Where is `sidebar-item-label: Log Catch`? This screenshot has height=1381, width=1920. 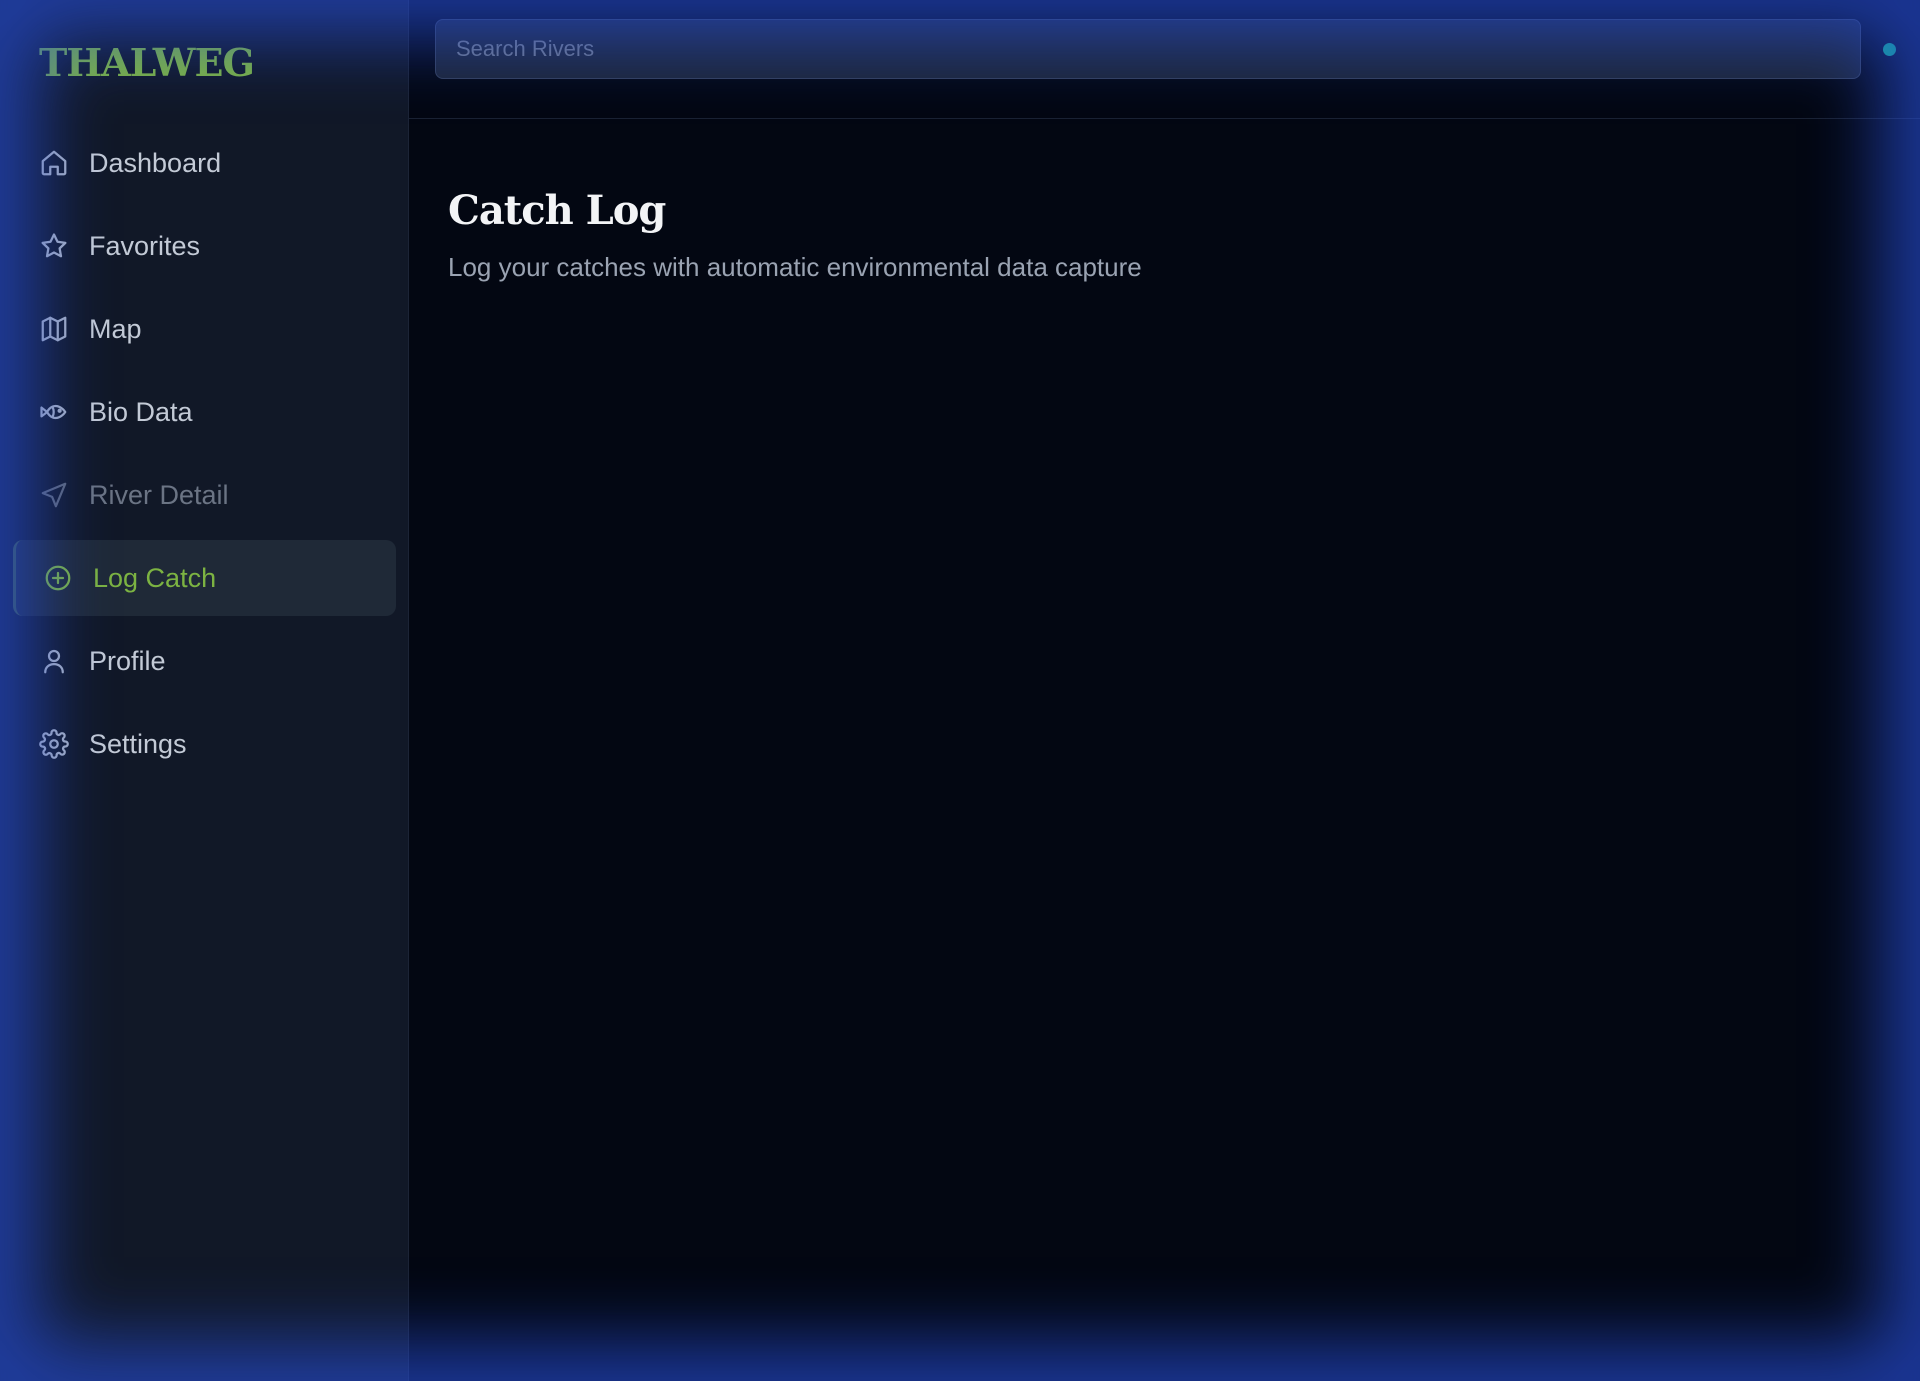 sidebar-item-label: Log Catch is located at coordinates (155, 577).